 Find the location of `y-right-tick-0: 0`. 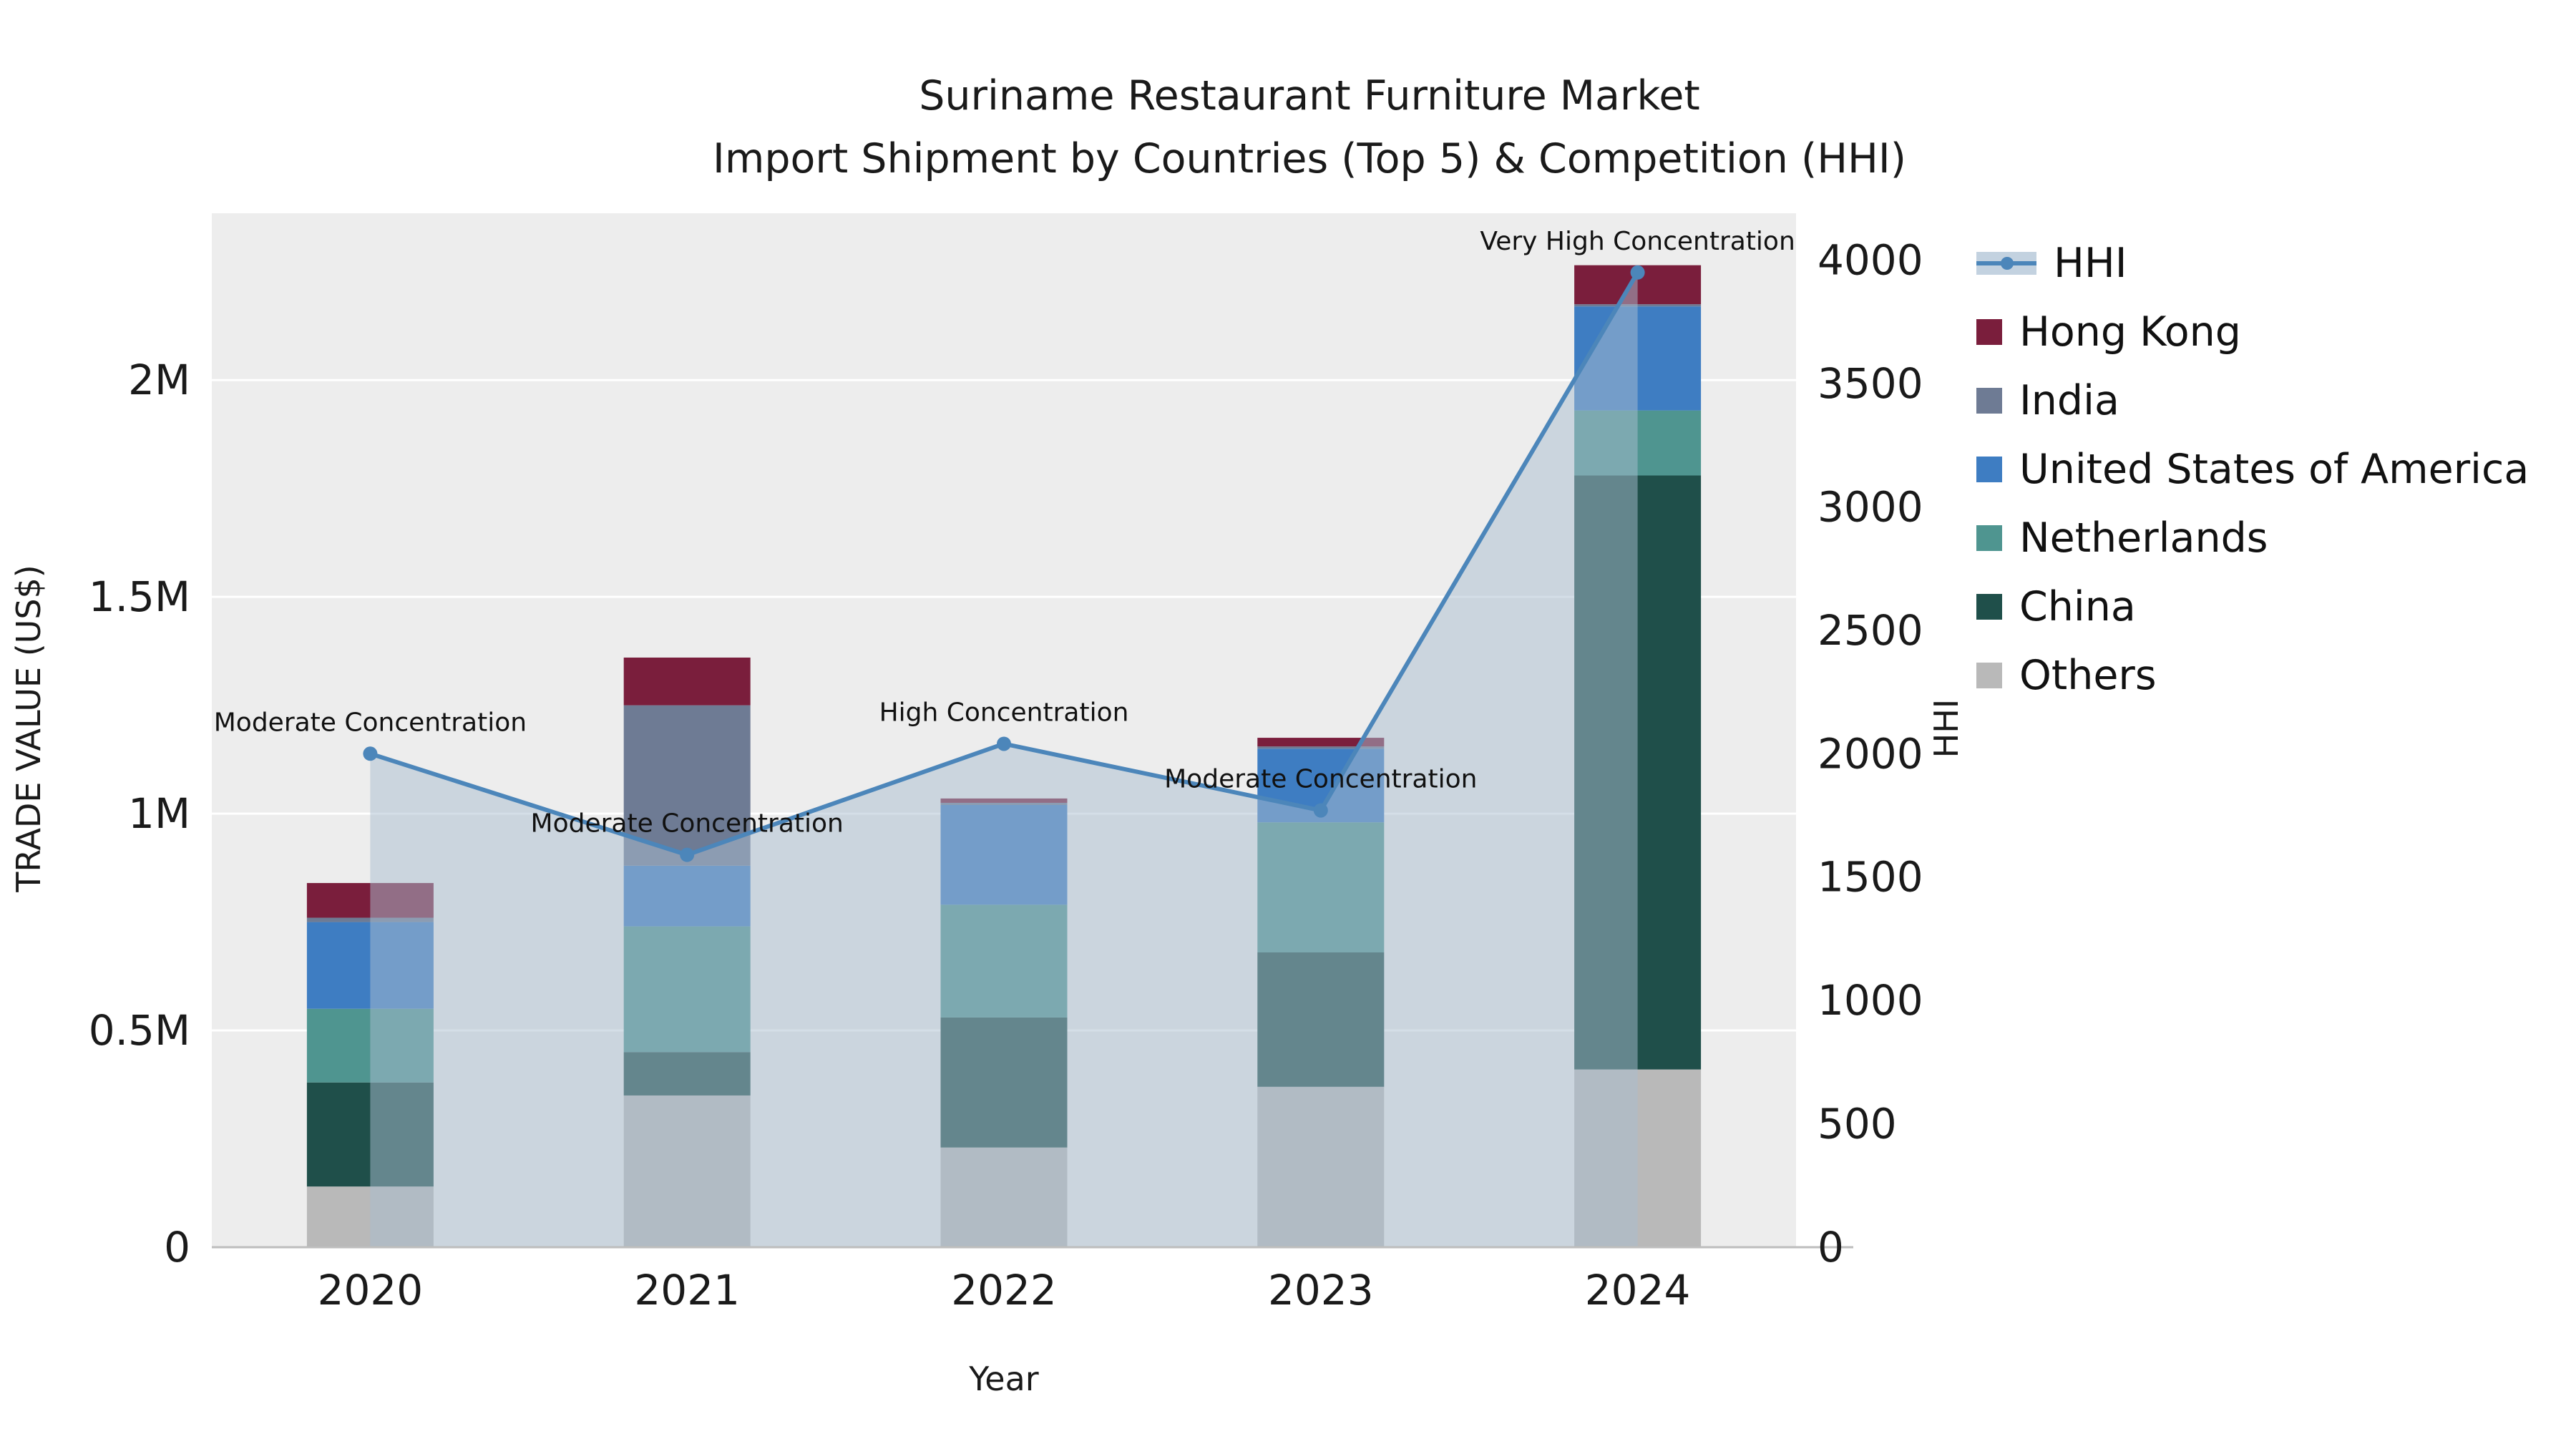

y-right-tick-0: 0 is located at coordinates (1831, 1247).